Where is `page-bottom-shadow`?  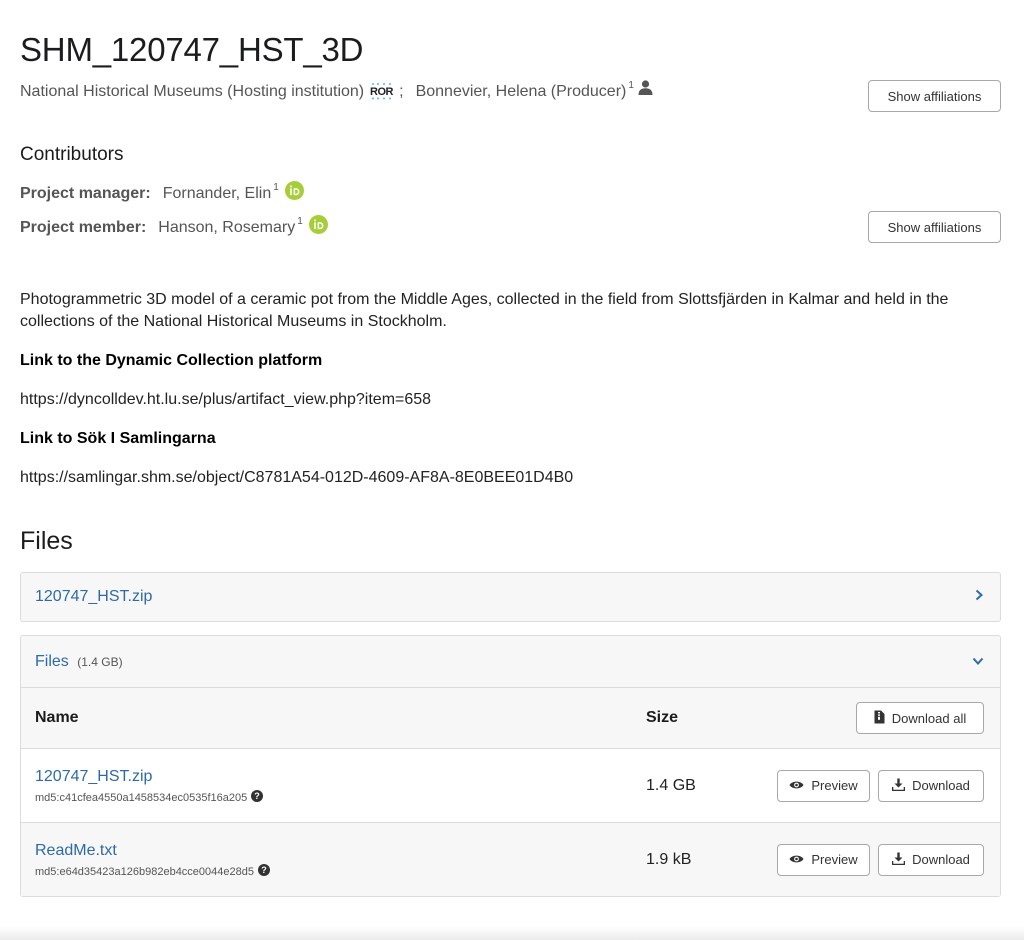
page-bottom-shadow is located at coordinates (512, 933).